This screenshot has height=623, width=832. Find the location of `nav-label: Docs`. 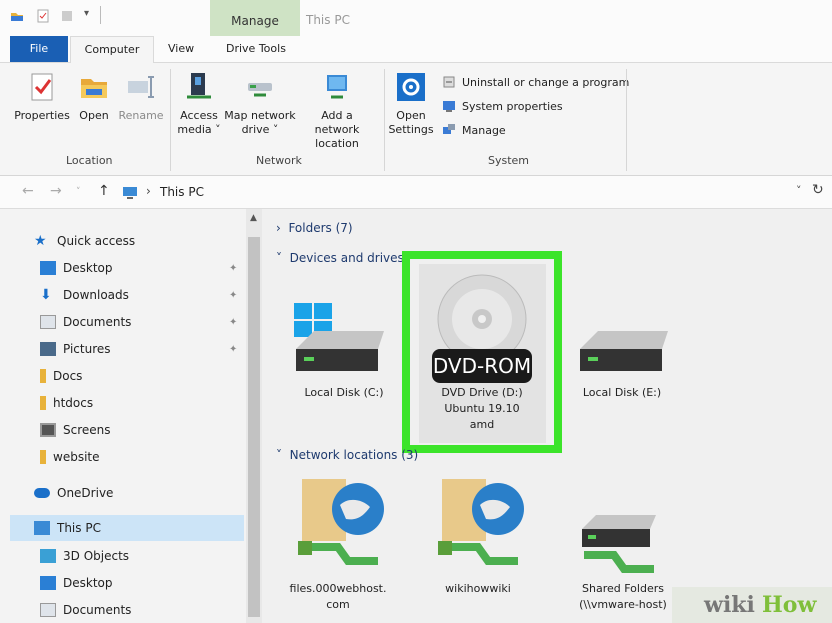

nav-label: Docs is located at coordinates (68, 376).